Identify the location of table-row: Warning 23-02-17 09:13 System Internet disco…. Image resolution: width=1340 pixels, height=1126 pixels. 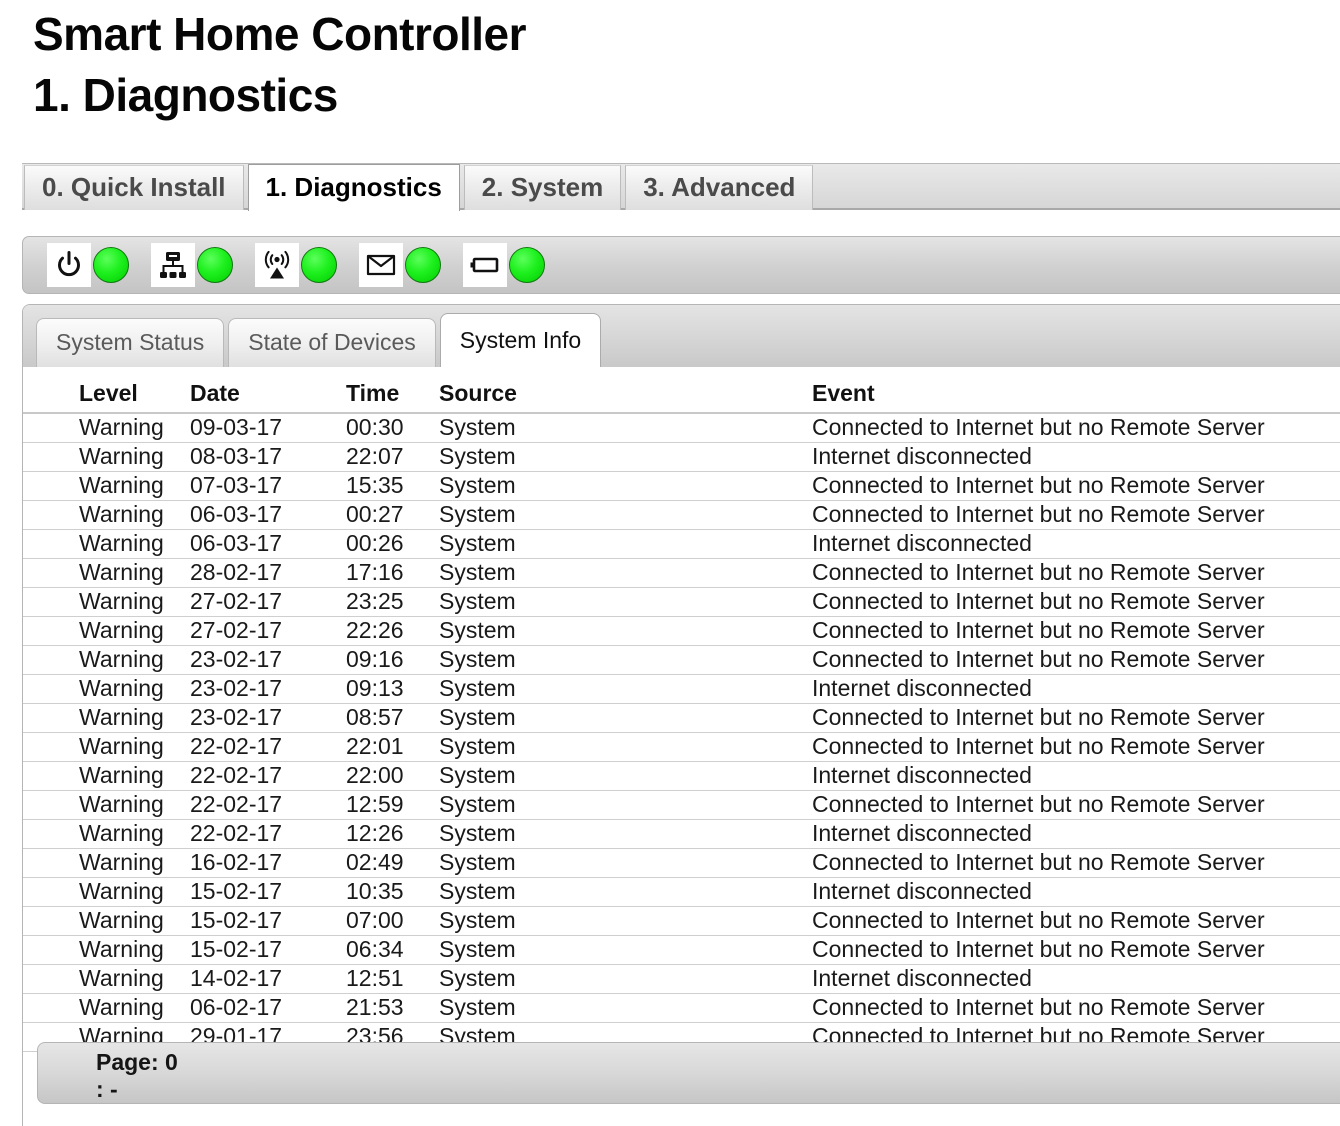
(681, 689).